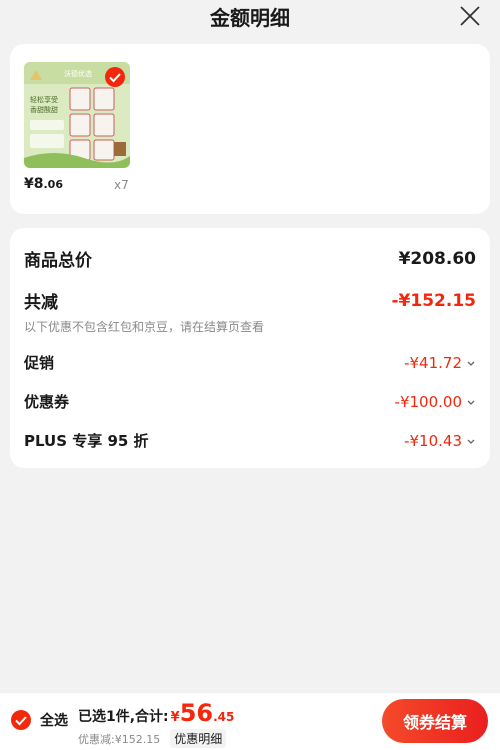 This screenshot has width=500, height=750. I want to click on plus-row: PLUS 专享 95 折 -¥10.43, so click(250, 440).